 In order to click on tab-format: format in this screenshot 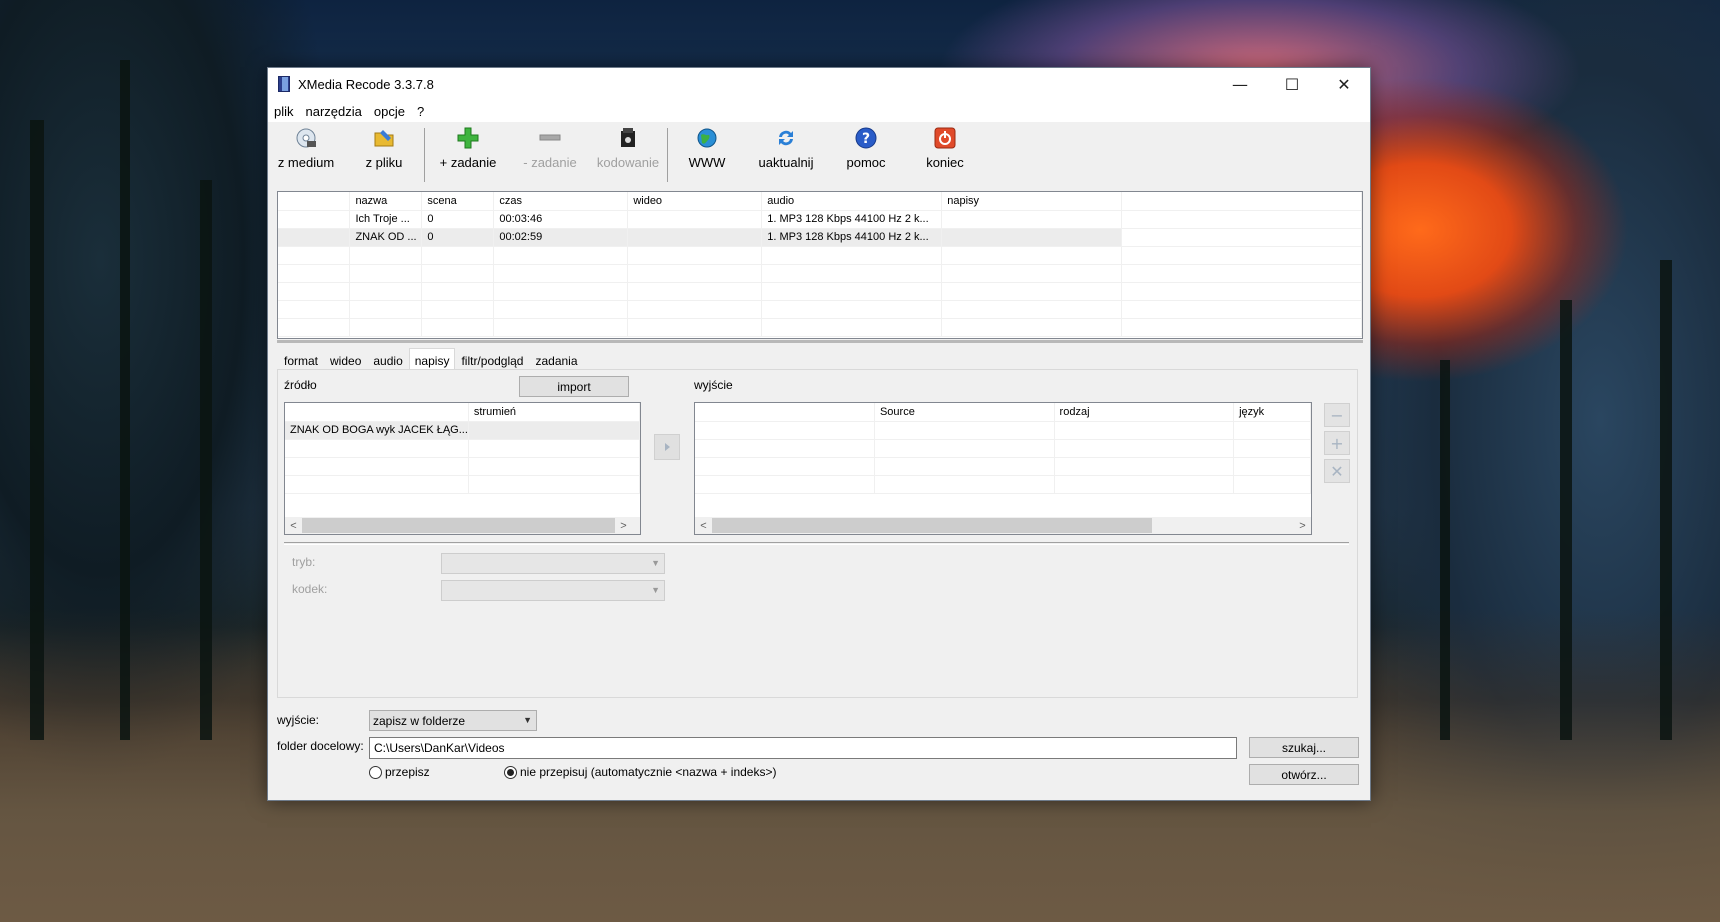, I will do `click(301, 359)`.